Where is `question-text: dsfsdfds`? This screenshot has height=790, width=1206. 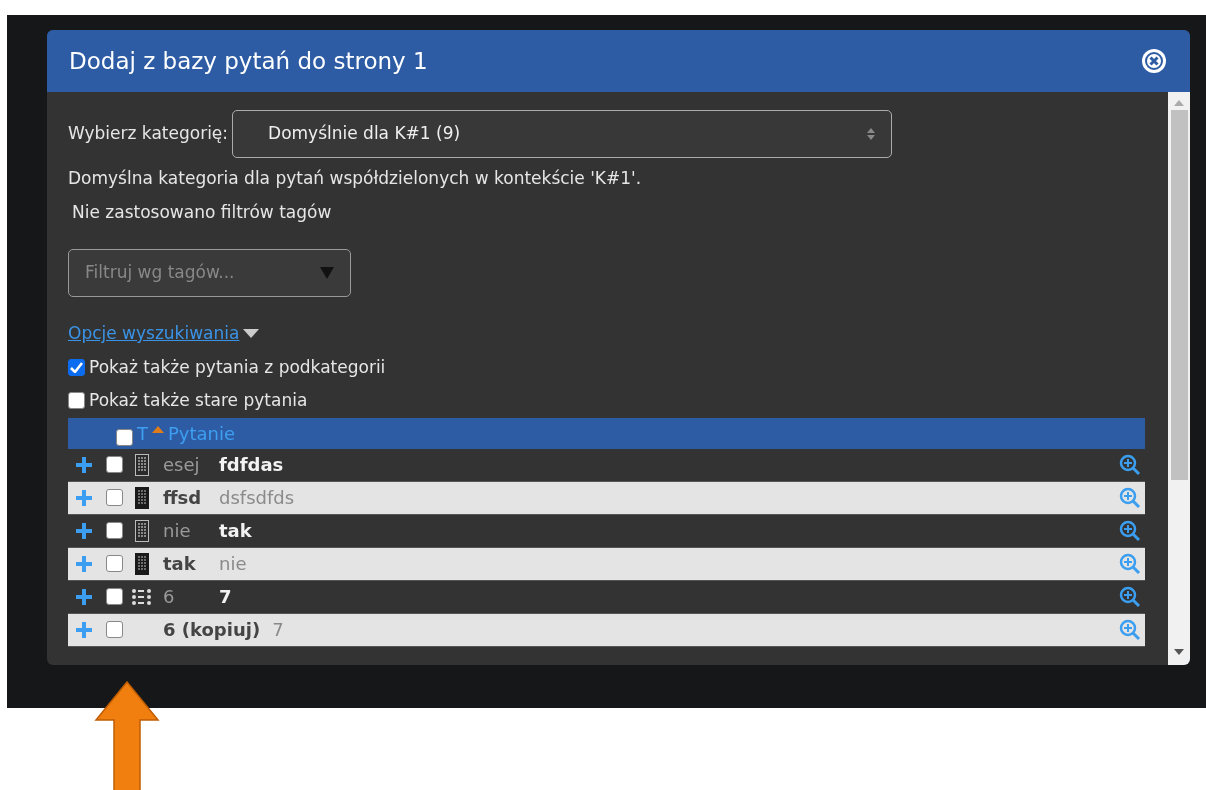
question-text: dsfsdfds is located at coordinates (257, 498).